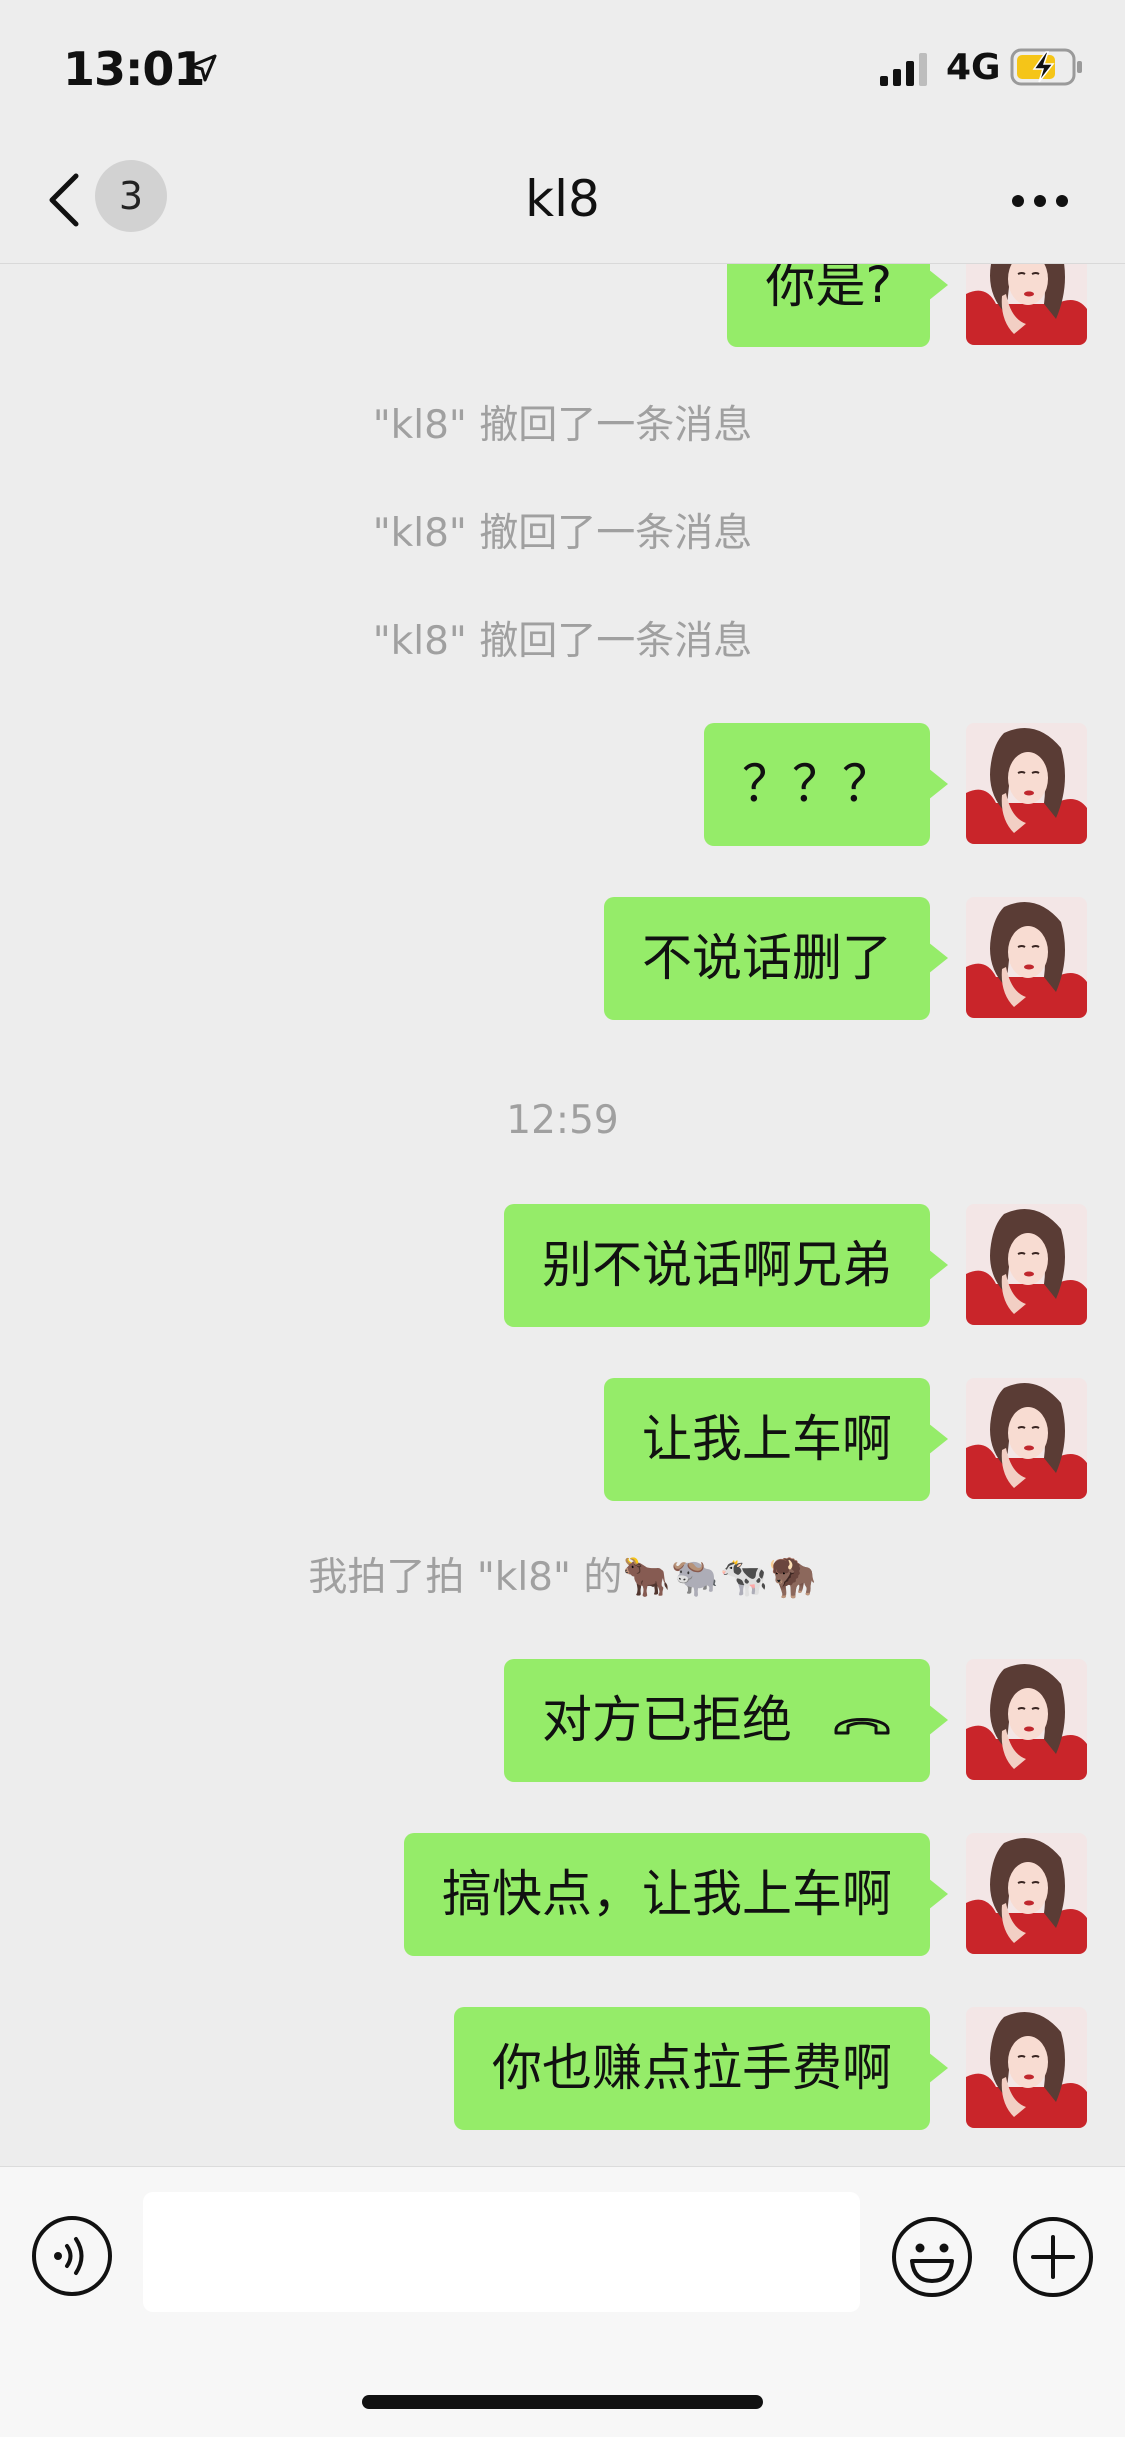  I want to click on cellular-signal-icon, so click(903, 69).